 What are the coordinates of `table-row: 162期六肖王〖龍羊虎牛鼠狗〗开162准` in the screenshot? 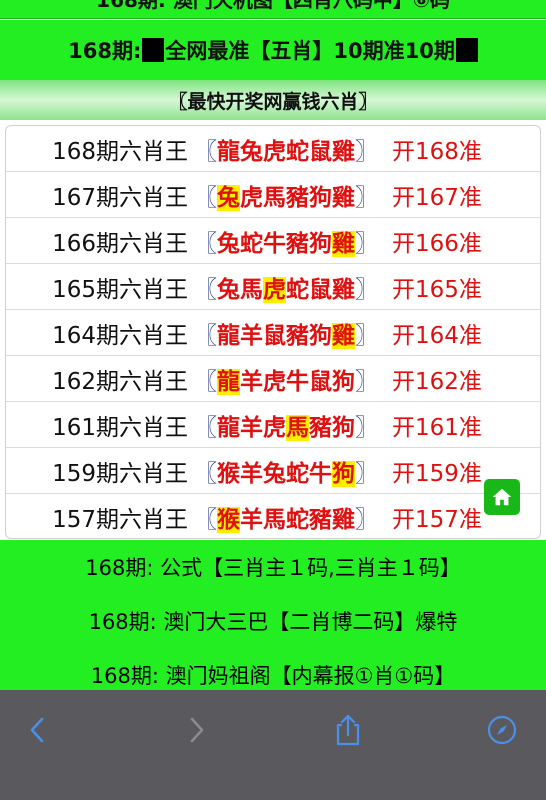 It's located at (273, 379).